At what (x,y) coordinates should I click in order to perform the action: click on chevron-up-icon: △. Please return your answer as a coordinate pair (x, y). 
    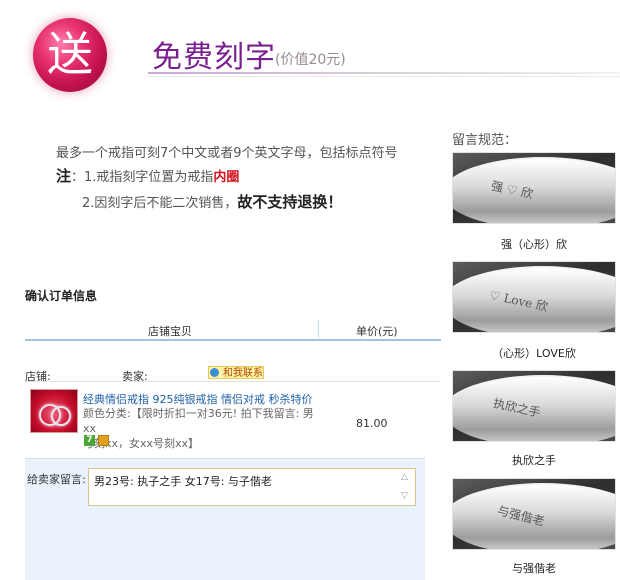
    Looking at the image, I should click on (404, 477).